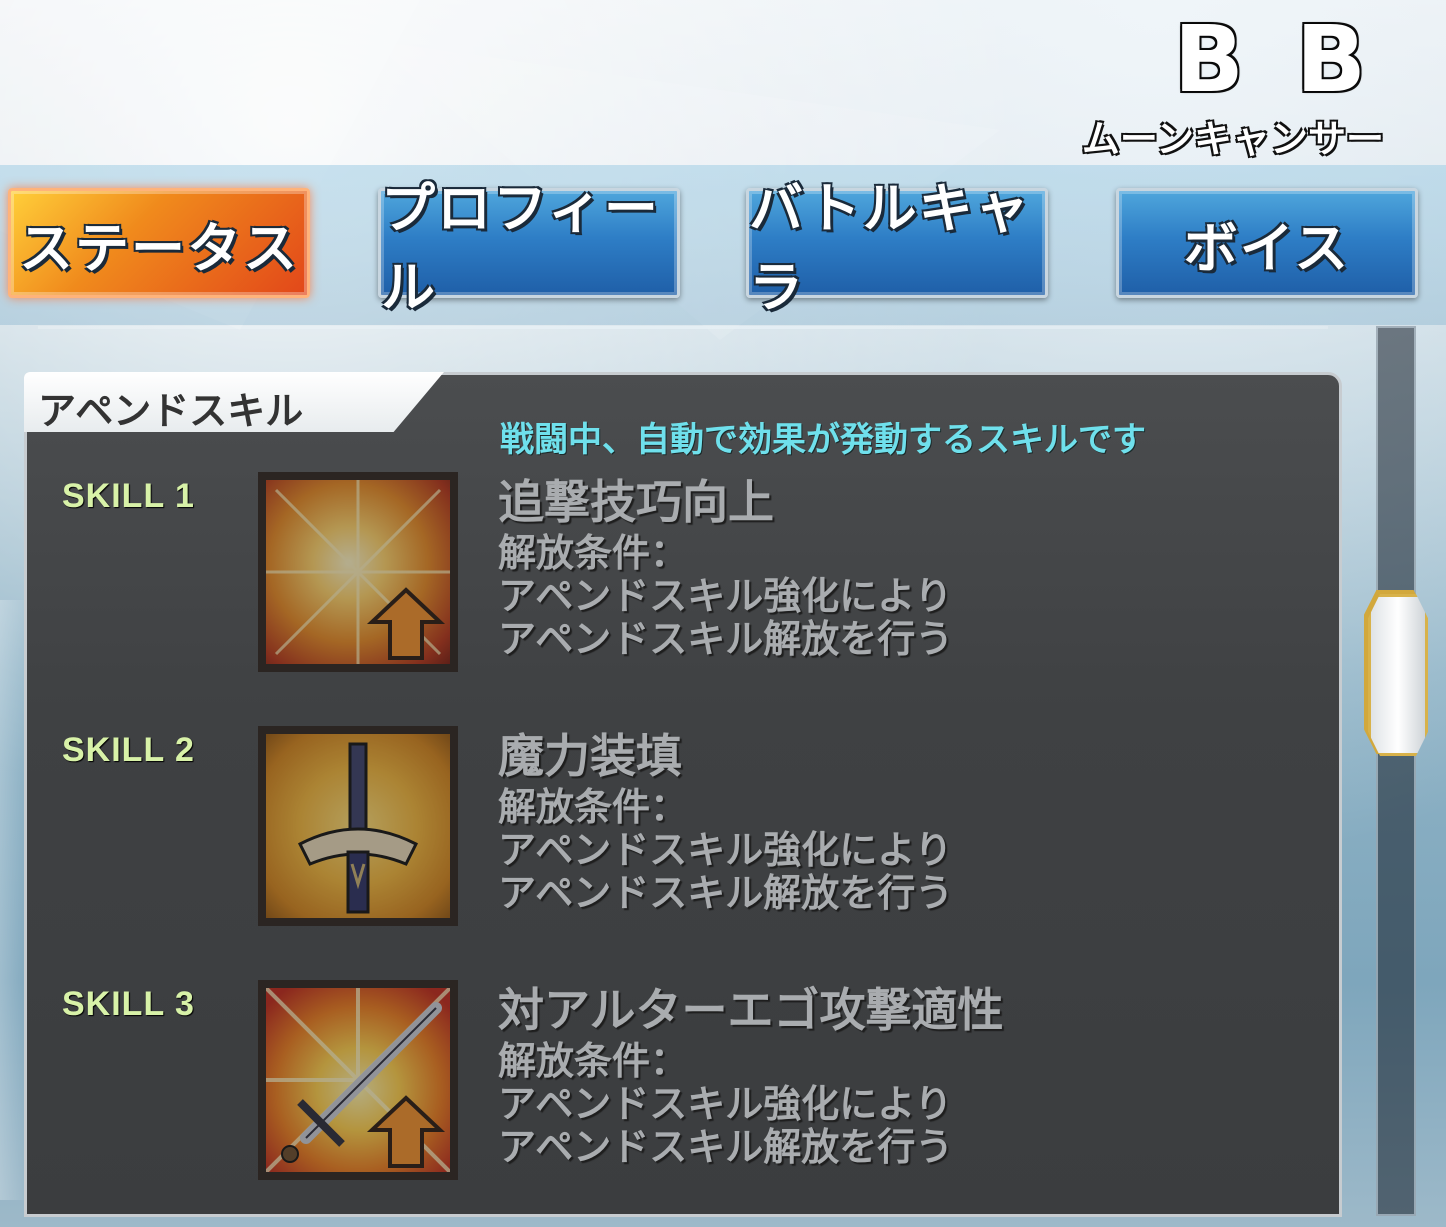 The image size is (1446, 1227). What do you see at coordinates (1232, 139) in the screenshot?
I see `servant-class: ムーンキャンサー` at bounding box center [1232, 139].